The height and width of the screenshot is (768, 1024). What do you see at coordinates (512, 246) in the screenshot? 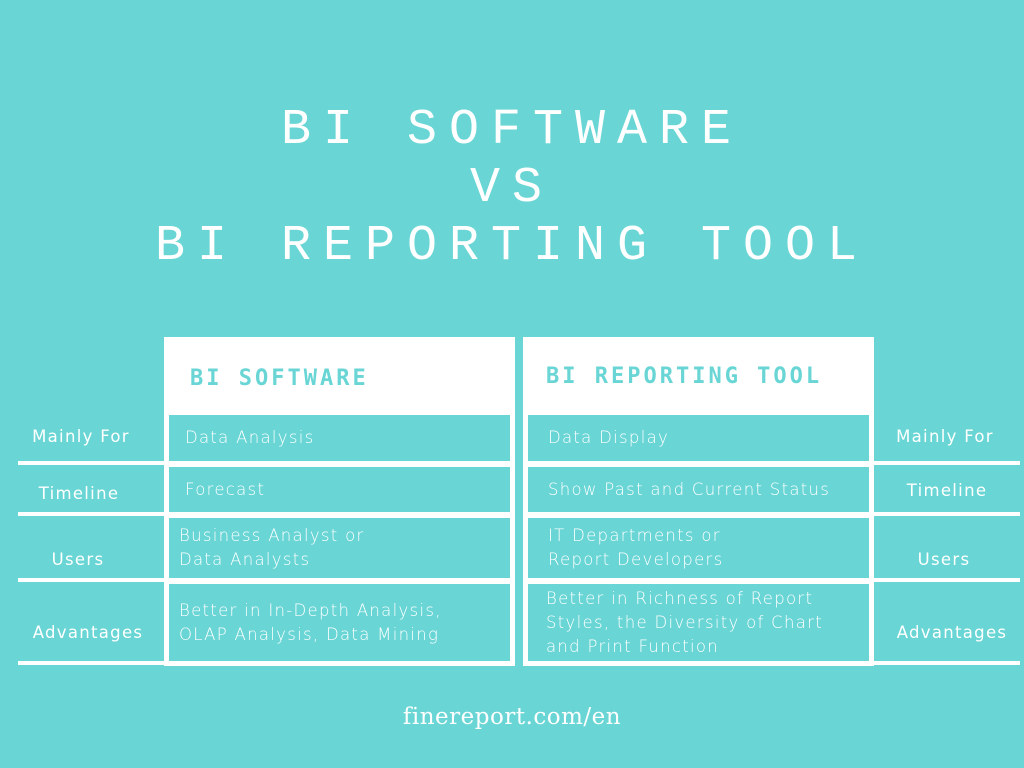
I see `title-line-3: BI REPORTING TOOL` at bounding box center [512, 246].